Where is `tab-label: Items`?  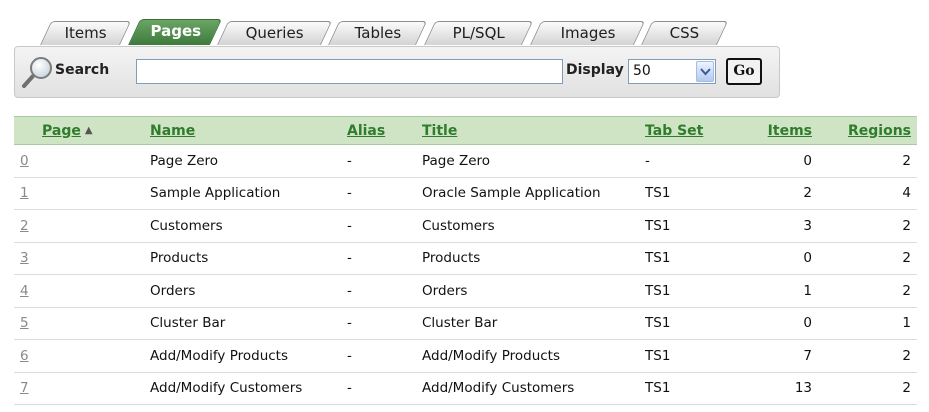 tab-label: Items is located at coordinates (85, 33).